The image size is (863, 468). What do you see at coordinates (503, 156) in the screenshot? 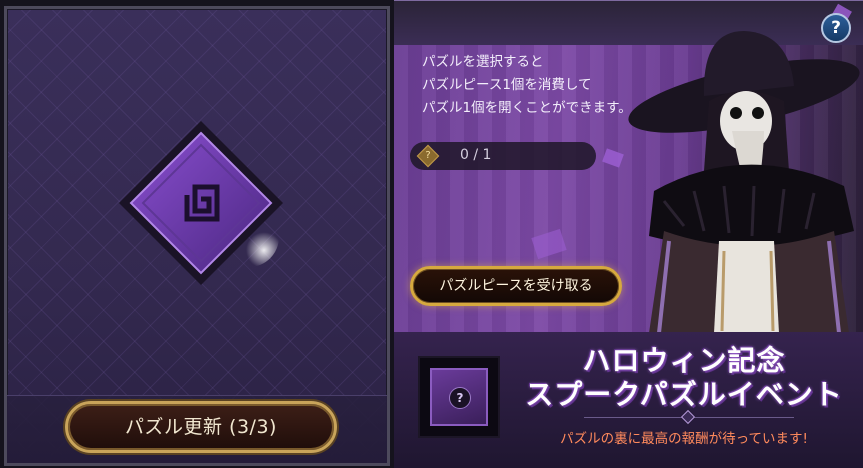
I see `piece-counter: ? 0 / 1` at bounding box center [503, 156].